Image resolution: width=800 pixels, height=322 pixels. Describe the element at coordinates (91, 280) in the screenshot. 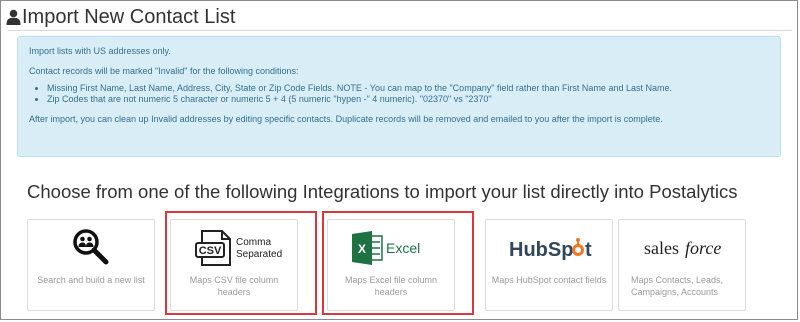

I see `card-description: Search and build a new list` at that location.